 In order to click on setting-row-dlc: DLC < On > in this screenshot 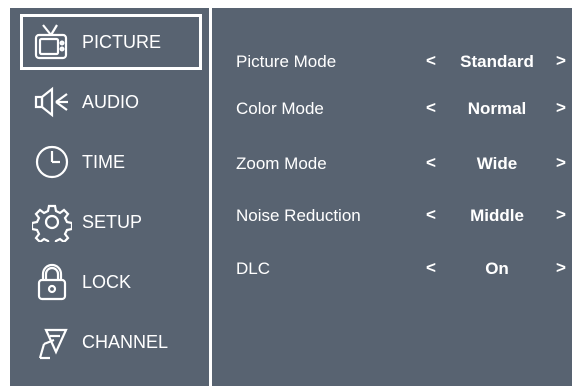, I will do `click(401, 268)`.